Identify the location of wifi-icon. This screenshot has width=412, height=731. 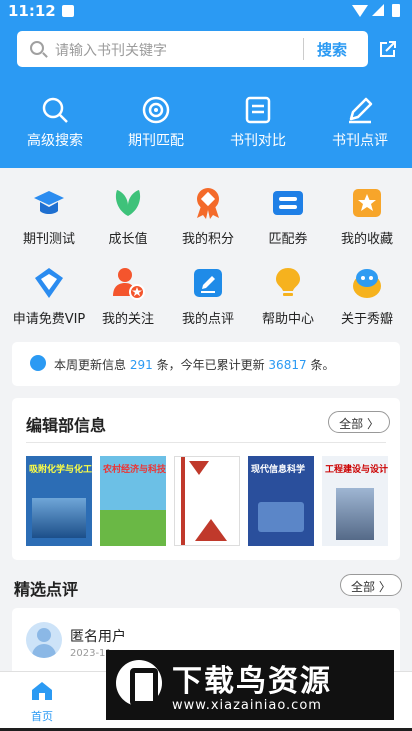
(360, 11).